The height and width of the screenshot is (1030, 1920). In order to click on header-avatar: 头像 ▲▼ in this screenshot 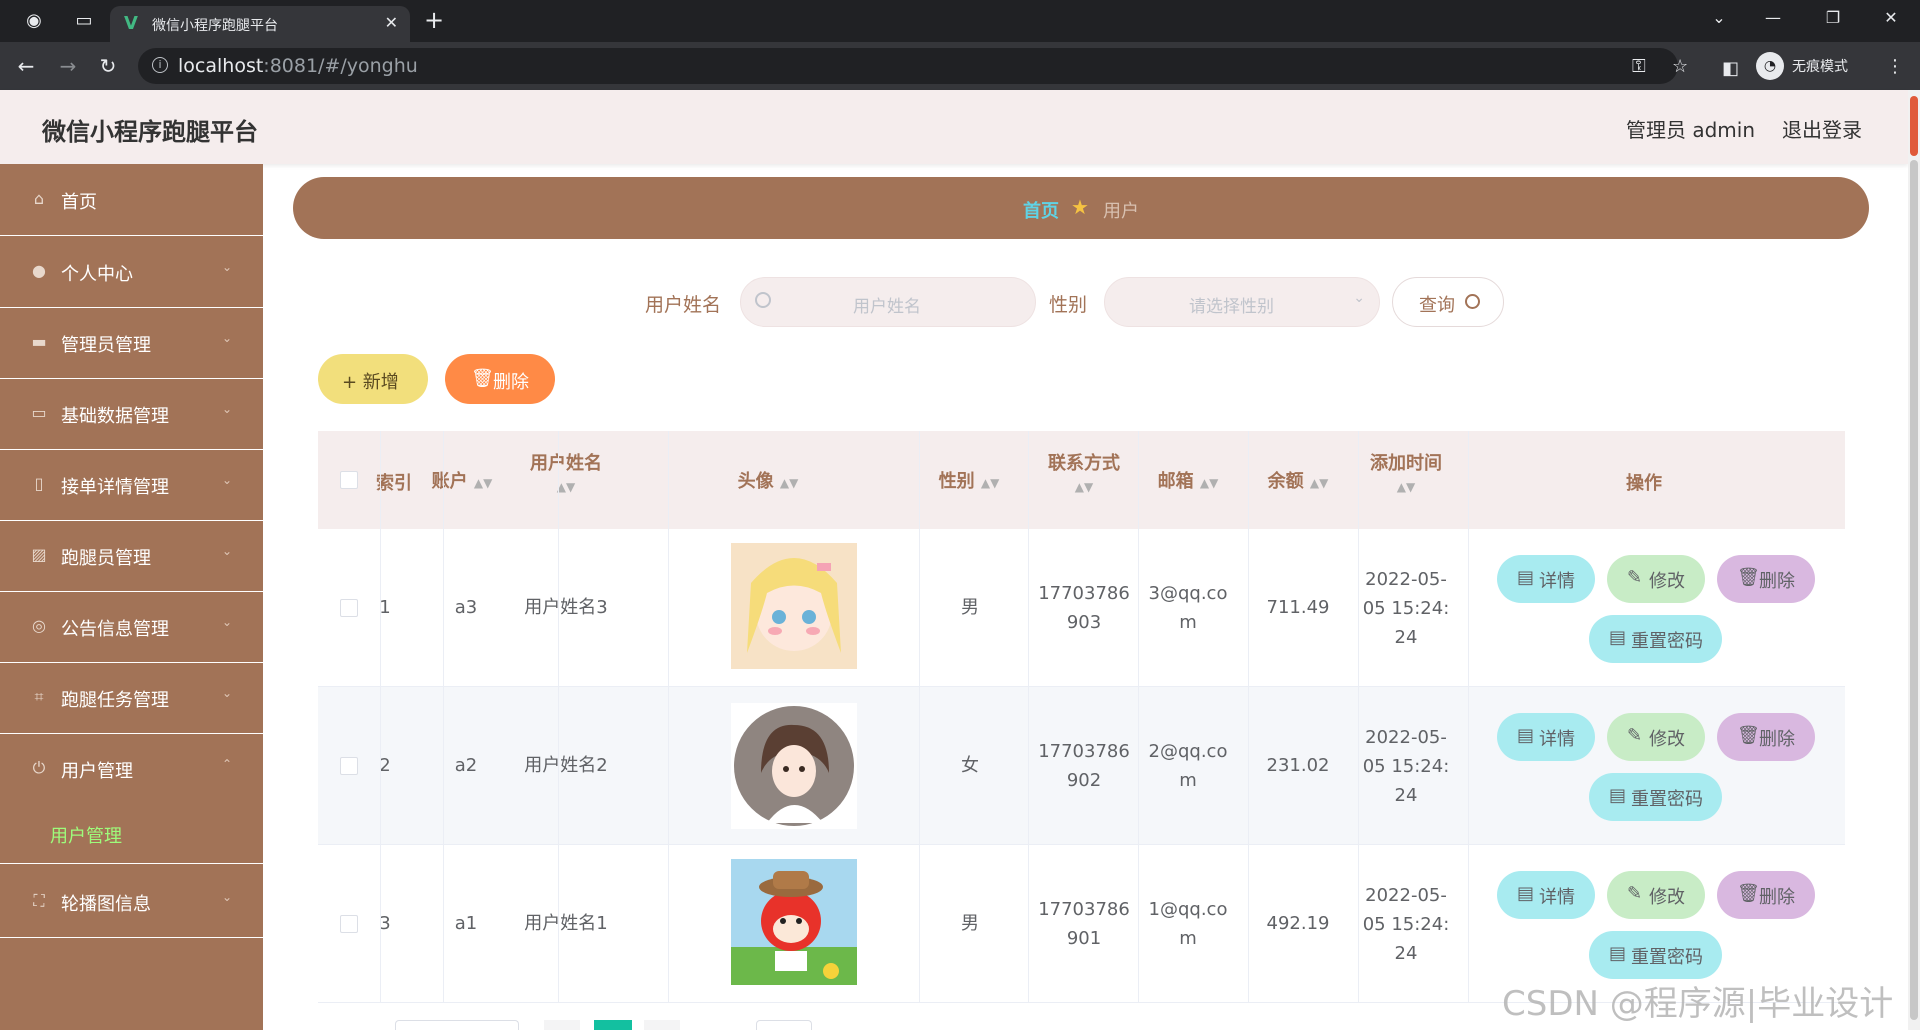, I will do `click(768, 480)`.